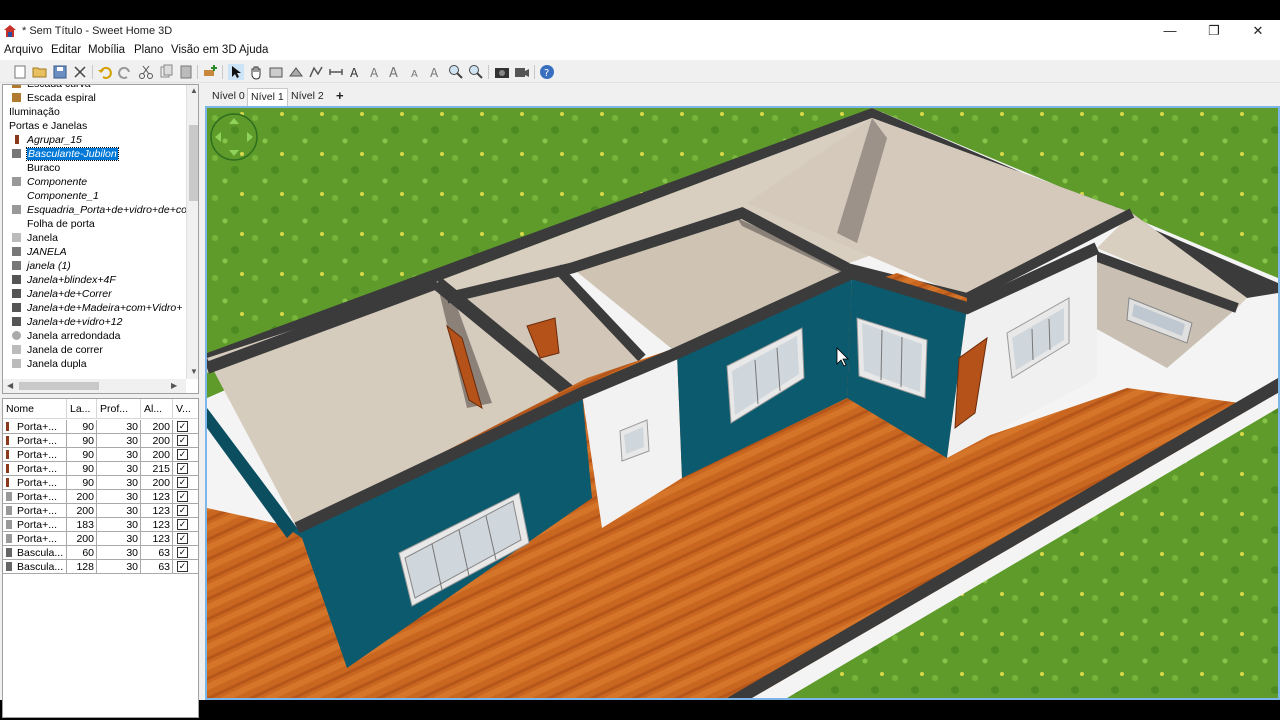  What do you see at coordinates (105, 72) in the screenshot?
I see `undo-icon` at bounding box center [105, 72].